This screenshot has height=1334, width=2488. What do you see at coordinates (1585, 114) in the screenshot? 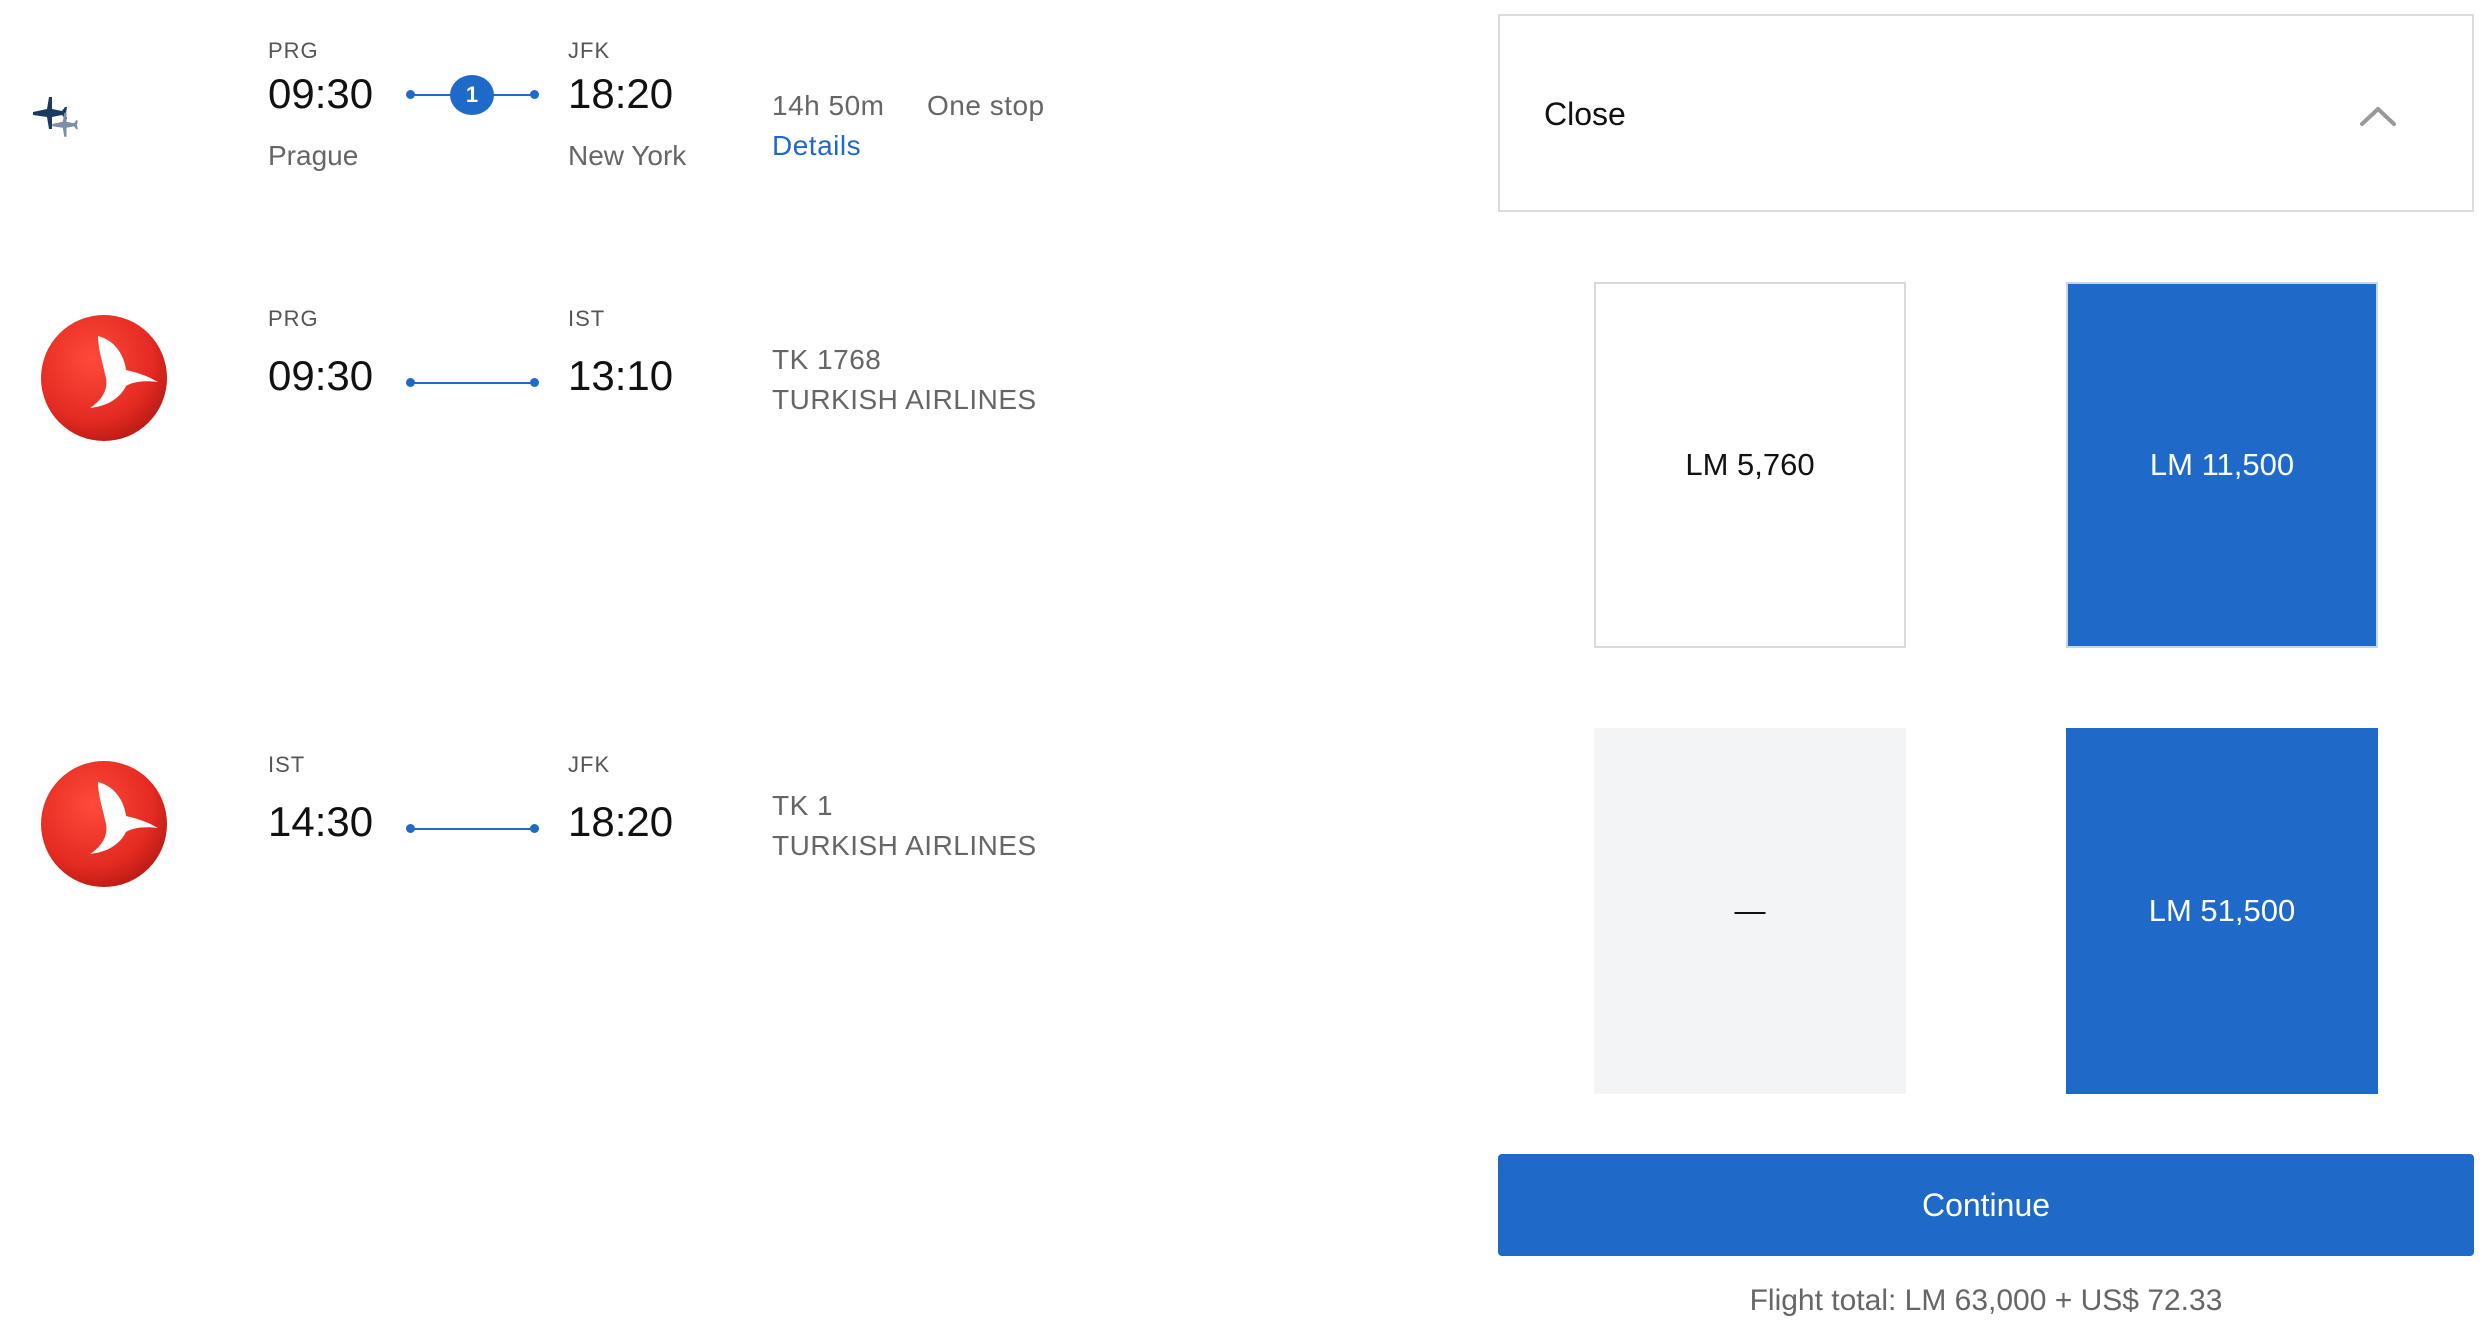
I see `close-label: Close` at bounding box center [1585, 114].